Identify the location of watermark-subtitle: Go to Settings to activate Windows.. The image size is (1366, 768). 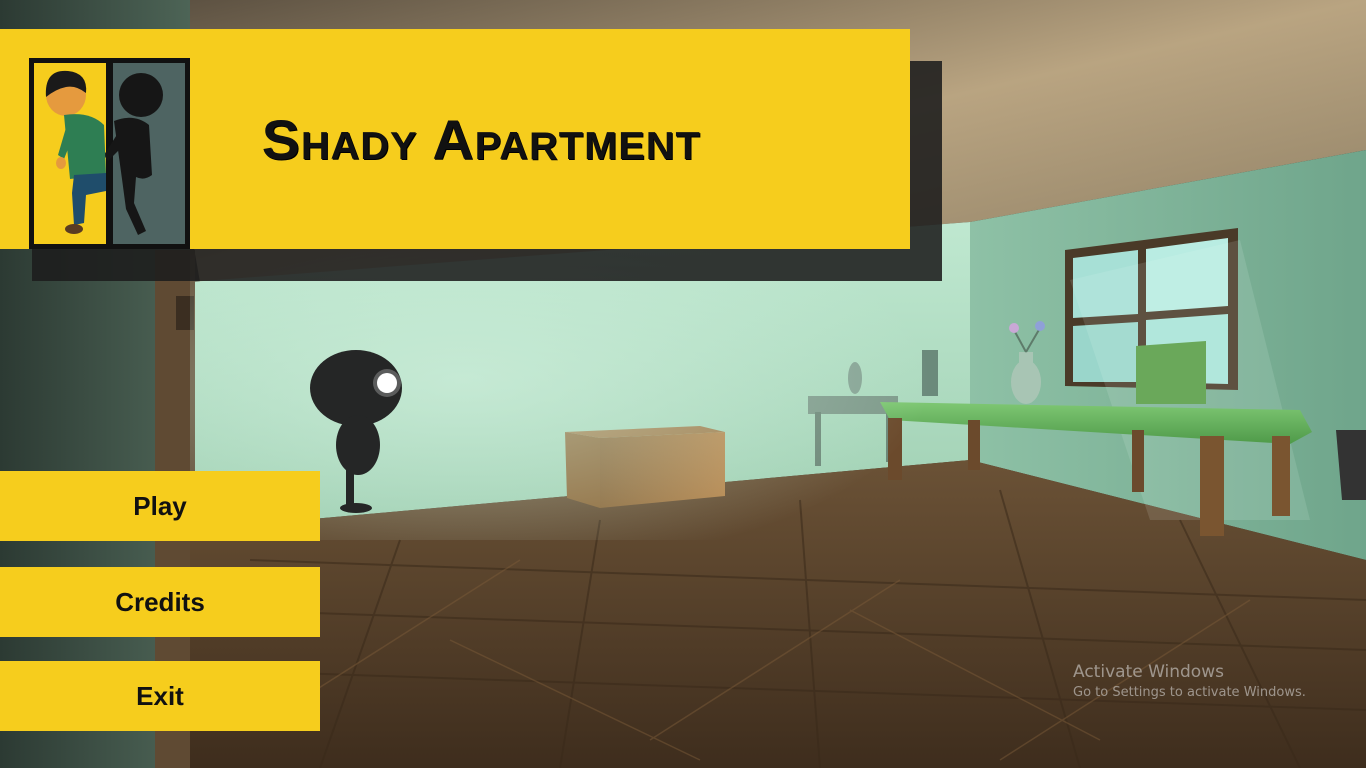
(1189, 692).